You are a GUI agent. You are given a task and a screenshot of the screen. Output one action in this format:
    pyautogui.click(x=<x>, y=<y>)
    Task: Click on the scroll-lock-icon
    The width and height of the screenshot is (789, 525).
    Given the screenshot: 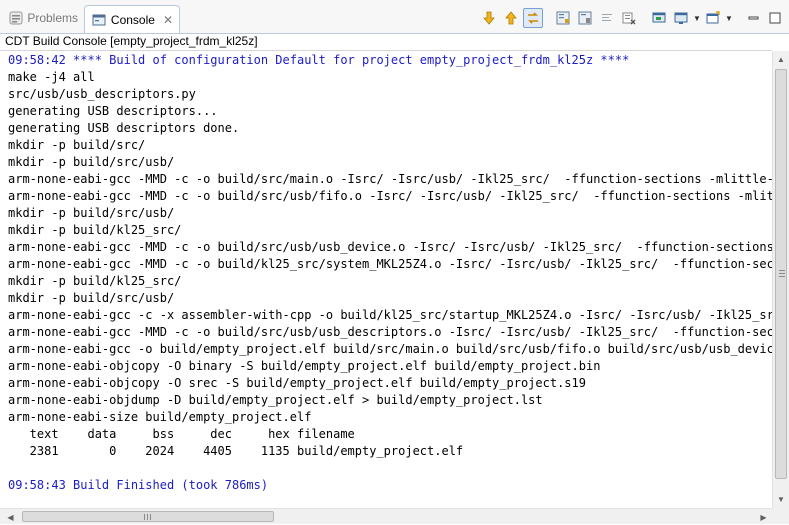 What is the action you would take?
    pyautogui.click(x=563, y=18)
    